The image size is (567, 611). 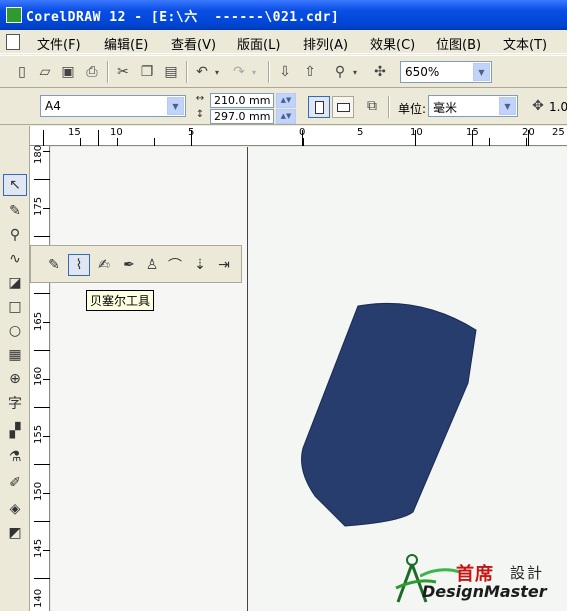 I want to click on tooltip: 贝塞尔工具, so click(x=120, y=300).